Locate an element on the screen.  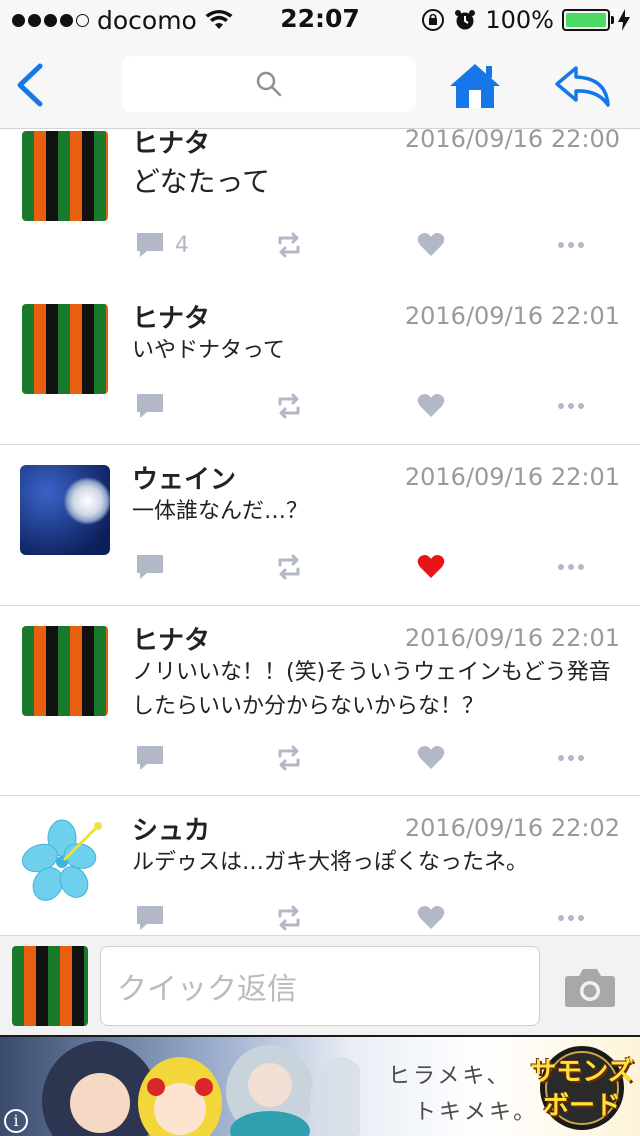
ad-info-icon: i is located at coordinates (16, 1121).